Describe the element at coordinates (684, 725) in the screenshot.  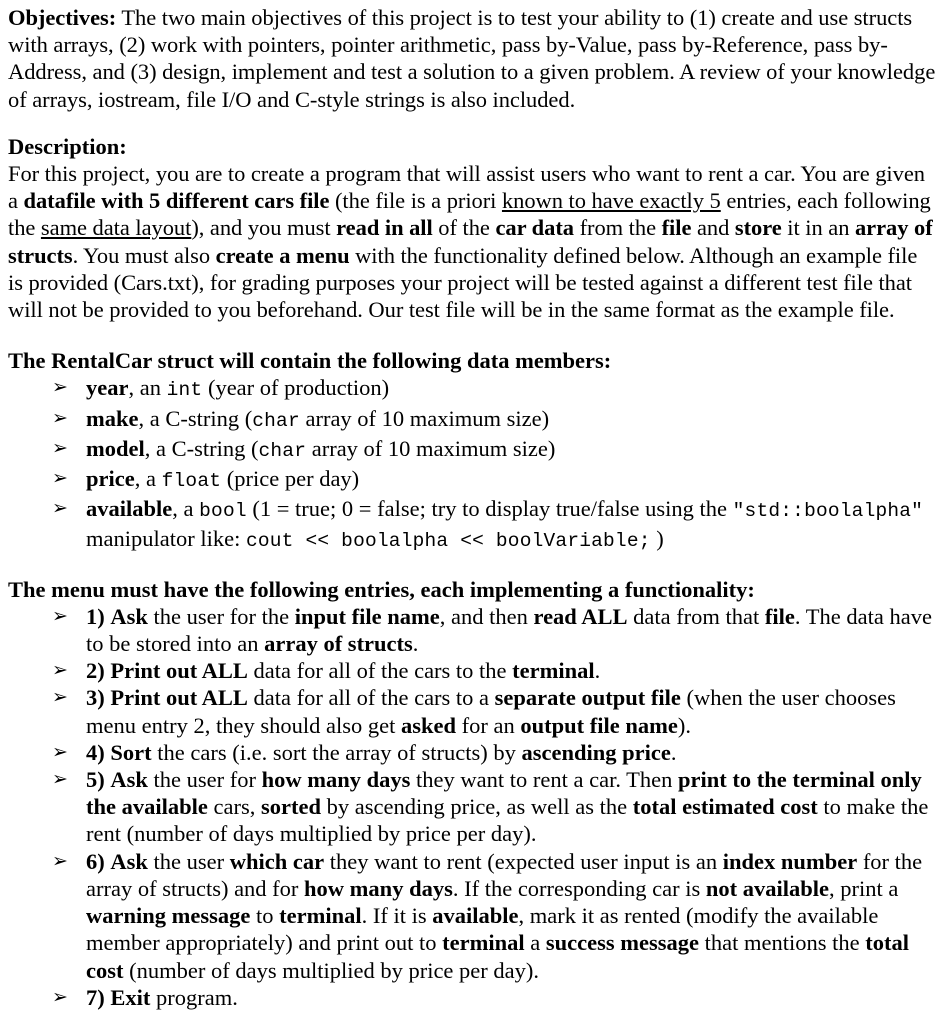
I see `text-run: ).` at that location.